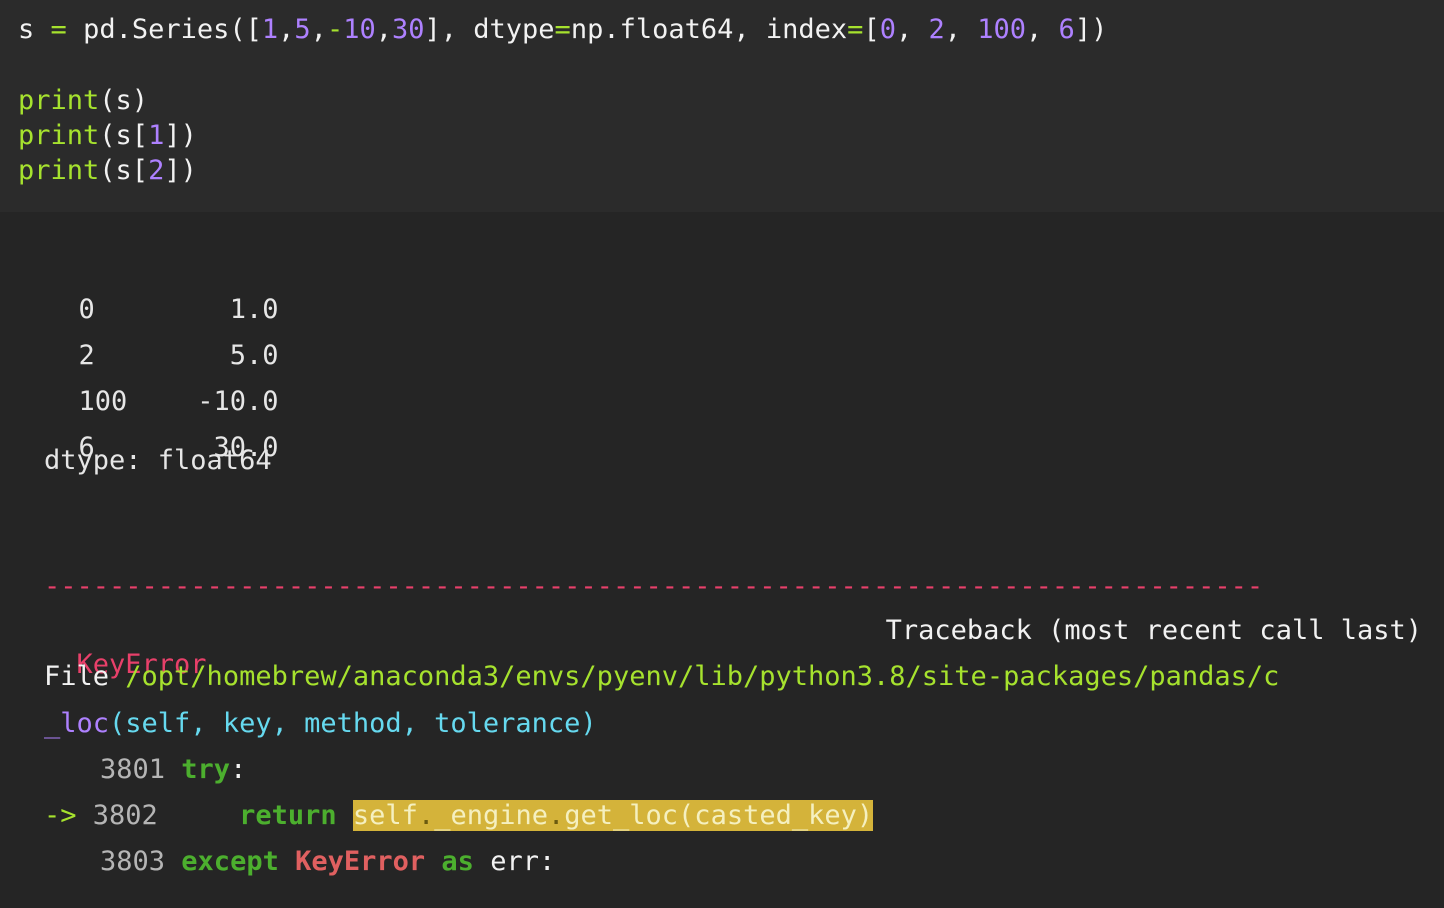  Describe the element at coordinates (85, 676) in the screenshot. I see `file-label: File` at that location.